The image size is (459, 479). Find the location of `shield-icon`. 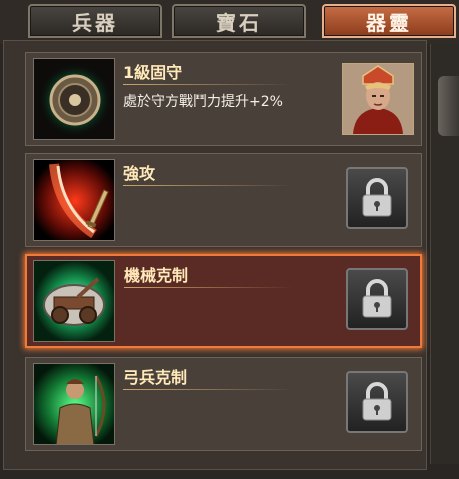

shield-icon is located at coordinates (74, 99).